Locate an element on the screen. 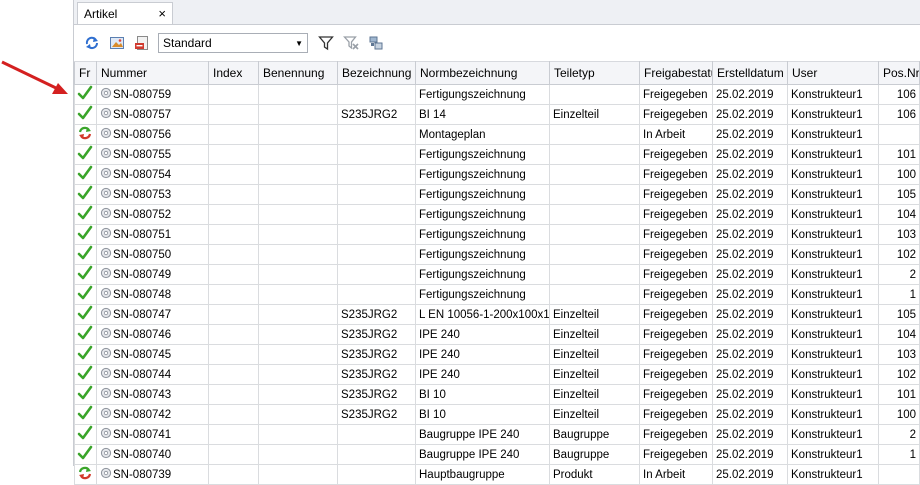 This screenshot has width=920, height=485. cell-nummer: SN-080745 is located at coordinates (152, 354).